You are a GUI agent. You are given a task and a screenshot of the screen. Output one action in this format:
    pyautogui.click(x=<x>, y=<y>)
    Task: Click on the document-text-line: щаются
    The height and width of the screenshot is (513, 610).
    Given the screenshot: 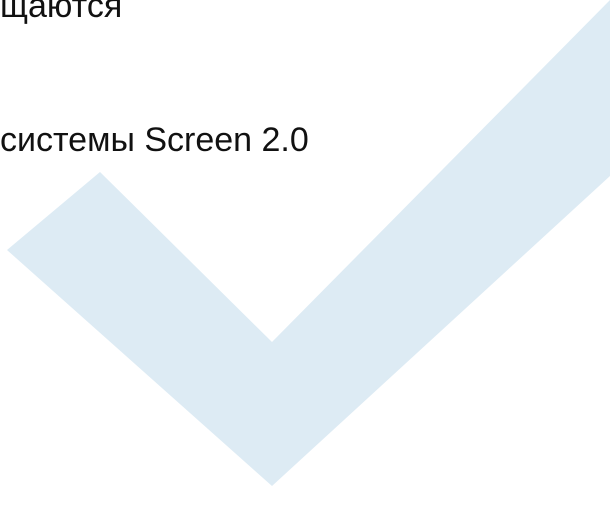 What is the action you would take?
    pyautogui.click(x=61, y=12)
    